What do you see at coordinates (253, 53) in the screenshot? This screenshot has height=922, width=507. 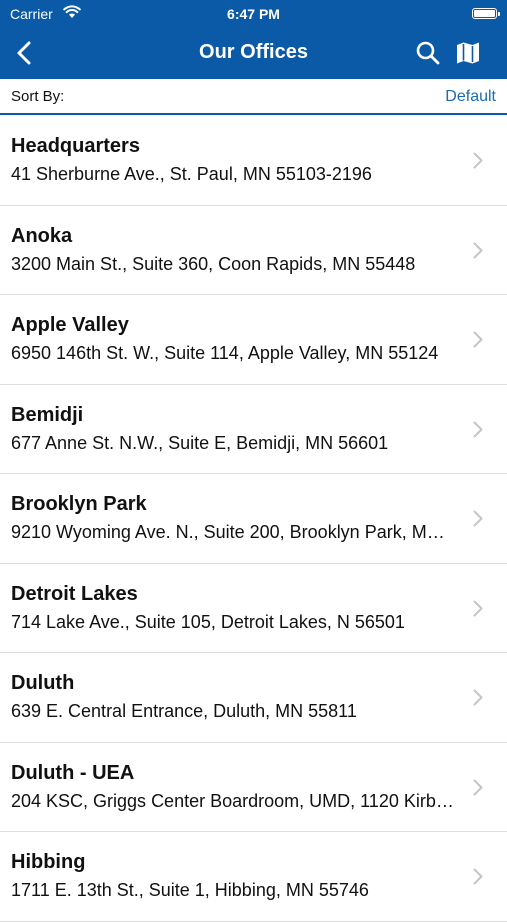 I see `navigation-bar: Our Offices` at bounding box center [253, 53].